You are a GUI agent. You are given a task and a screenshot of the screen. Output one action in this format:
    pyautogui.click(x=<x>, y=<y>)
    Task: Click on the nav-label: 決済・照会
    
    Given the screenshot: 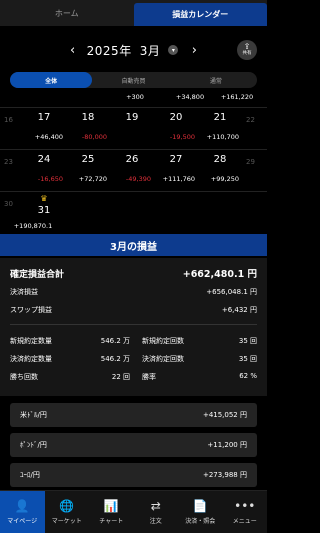 What is the action you would take?
    pyautogui.click(x=200, y=521)
    